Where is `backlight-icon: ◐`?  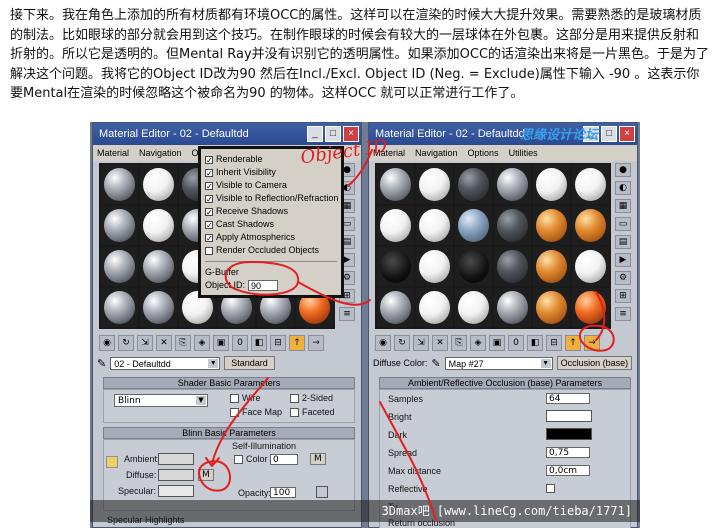 backlight-icon: ◐ is located at coordinates (623, 188).